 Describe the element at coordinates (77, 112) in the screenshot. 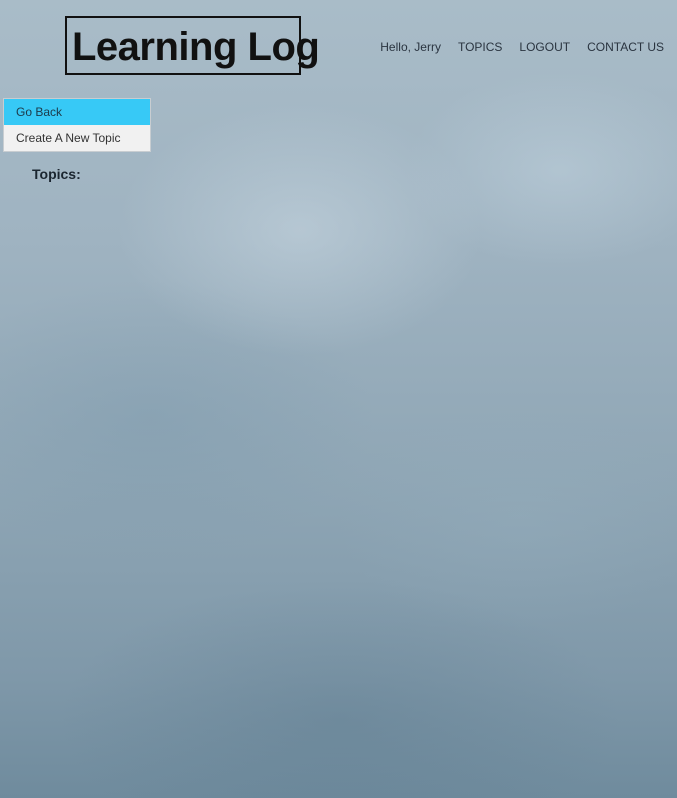

I see `sidebar-item-go-back: Go Back` at that location.